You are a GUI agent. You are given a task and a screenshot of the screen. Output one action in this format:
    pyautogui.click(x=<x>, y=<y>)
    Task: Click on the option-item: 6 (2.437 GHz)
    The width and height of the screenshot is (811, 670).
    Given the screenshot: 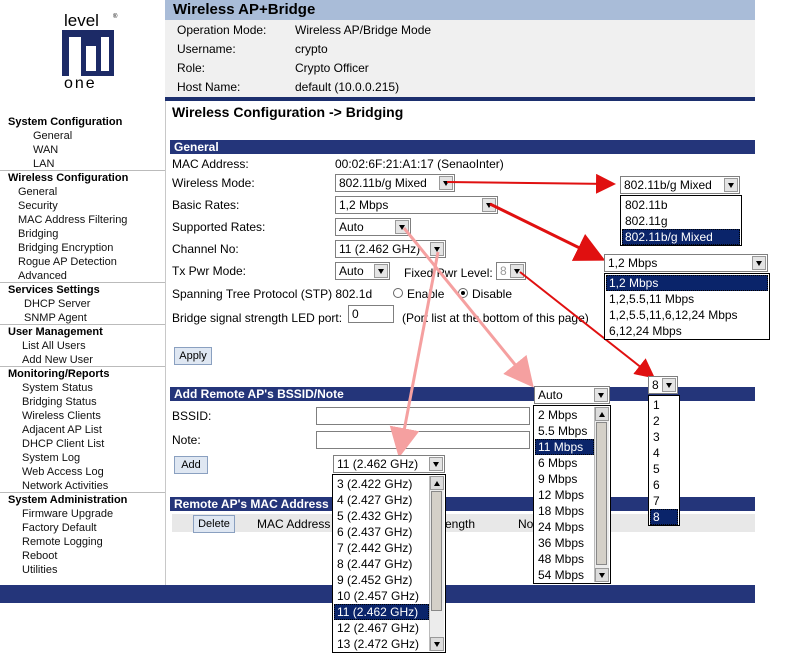 What is the action you would take?
    pyautogui.click(x=381, y=532)
    